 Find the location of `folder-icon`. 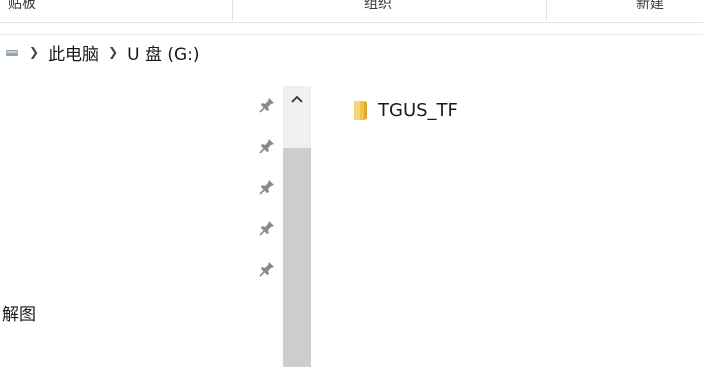

folder-icon is located at coordinates (360, 110).